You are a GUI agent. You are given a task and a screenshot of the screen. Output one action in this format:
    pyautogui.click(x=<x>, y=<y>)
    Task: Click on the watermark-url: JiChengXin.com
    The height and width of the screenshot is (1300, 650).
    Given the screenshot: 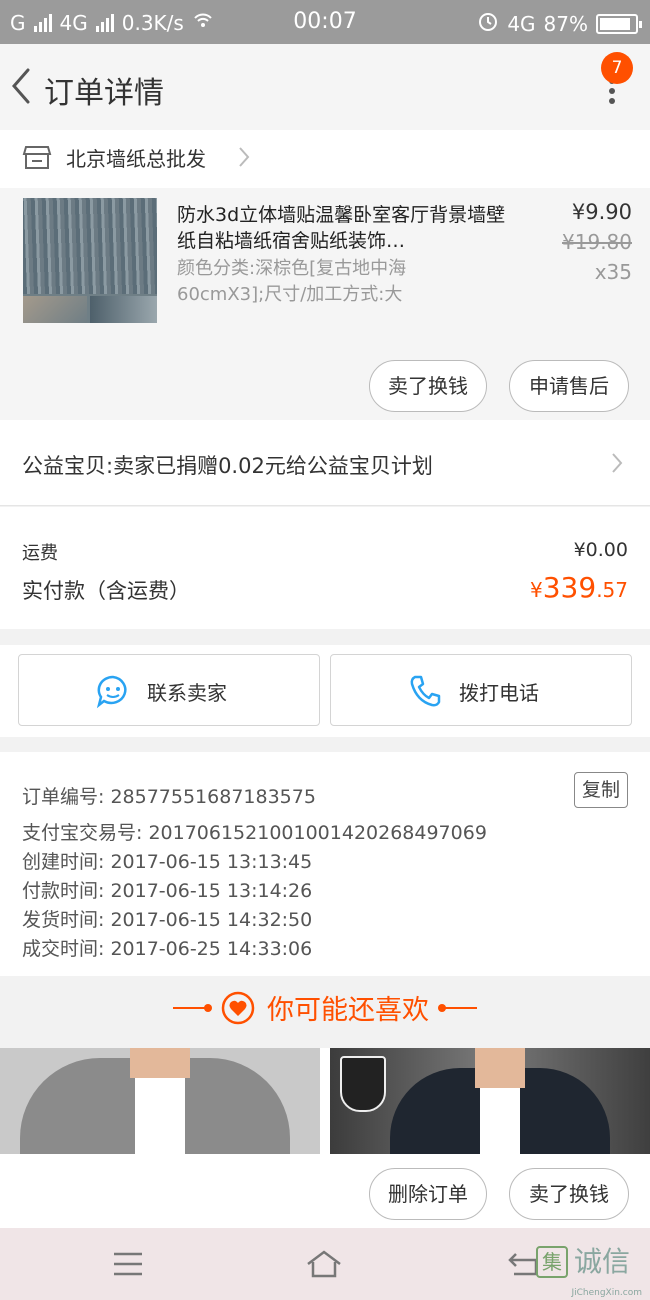 What is the action you would take?
    pyautogui.click(x=606, y=1293)
    